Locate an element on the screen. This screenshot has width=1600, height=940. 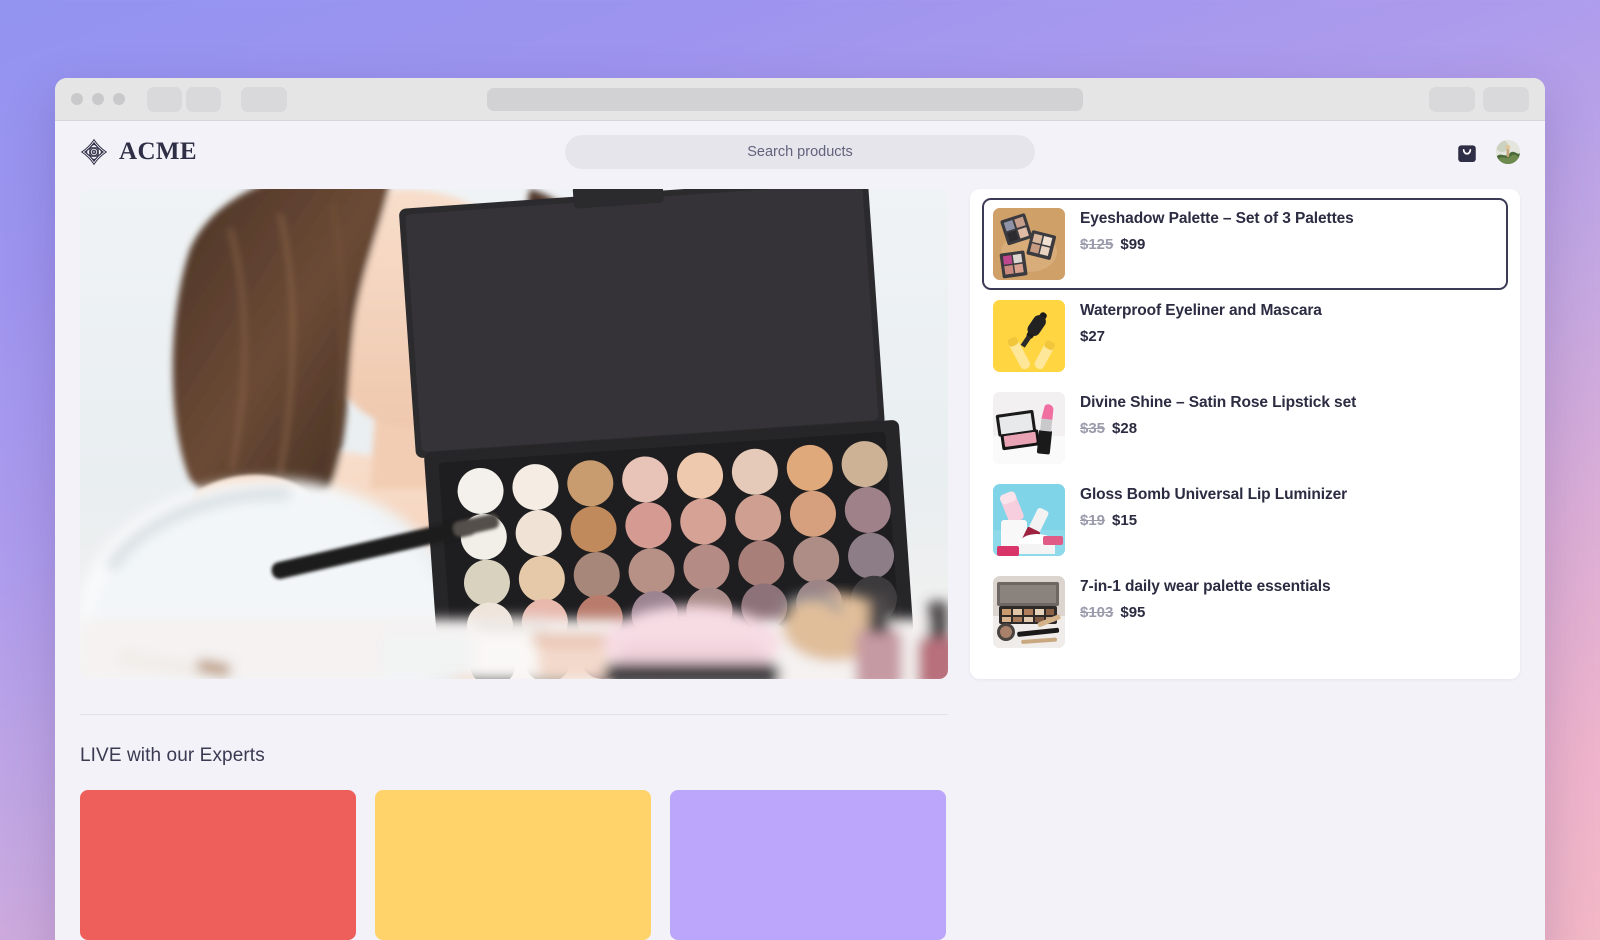
product-name: Waterproof Eyeliner and Mascara is located at coordinates (1201, 310).